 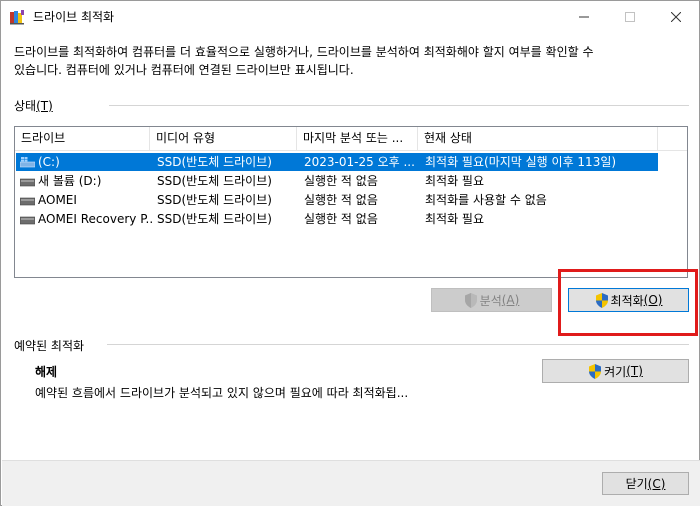 I want to click on turn-on-button: 켜기 (T), so click(x=615, y=371).